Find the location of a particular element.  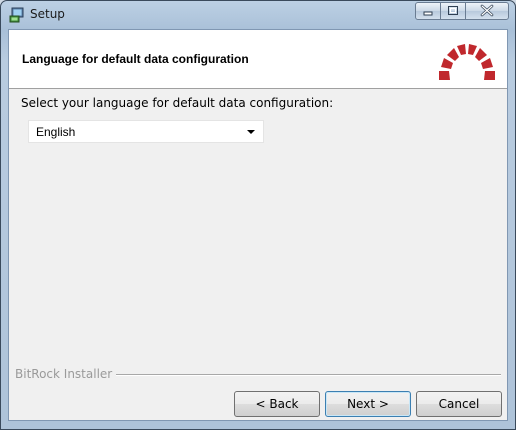

minimize-button is located at coordinates (428, 11).